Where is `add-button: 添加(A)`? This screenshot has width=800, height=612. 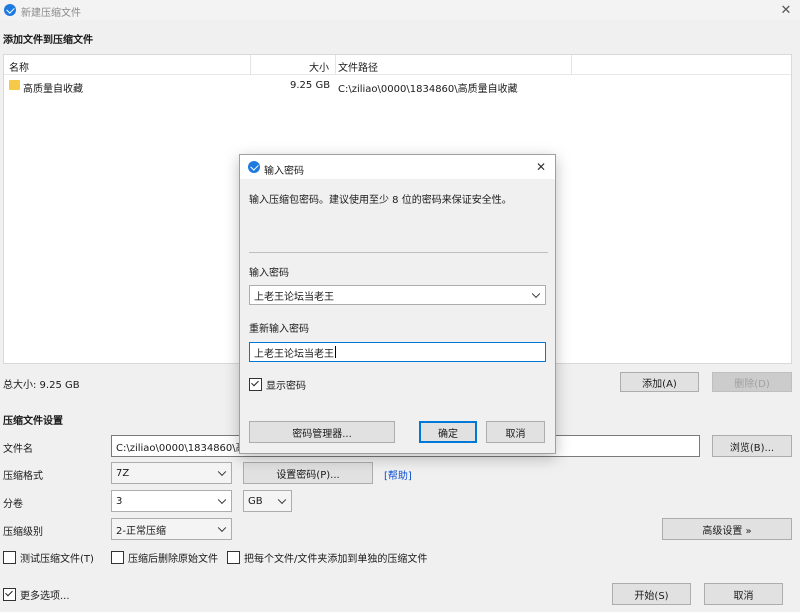 add-button: 添加(A) is located at coordinates (659, 382).